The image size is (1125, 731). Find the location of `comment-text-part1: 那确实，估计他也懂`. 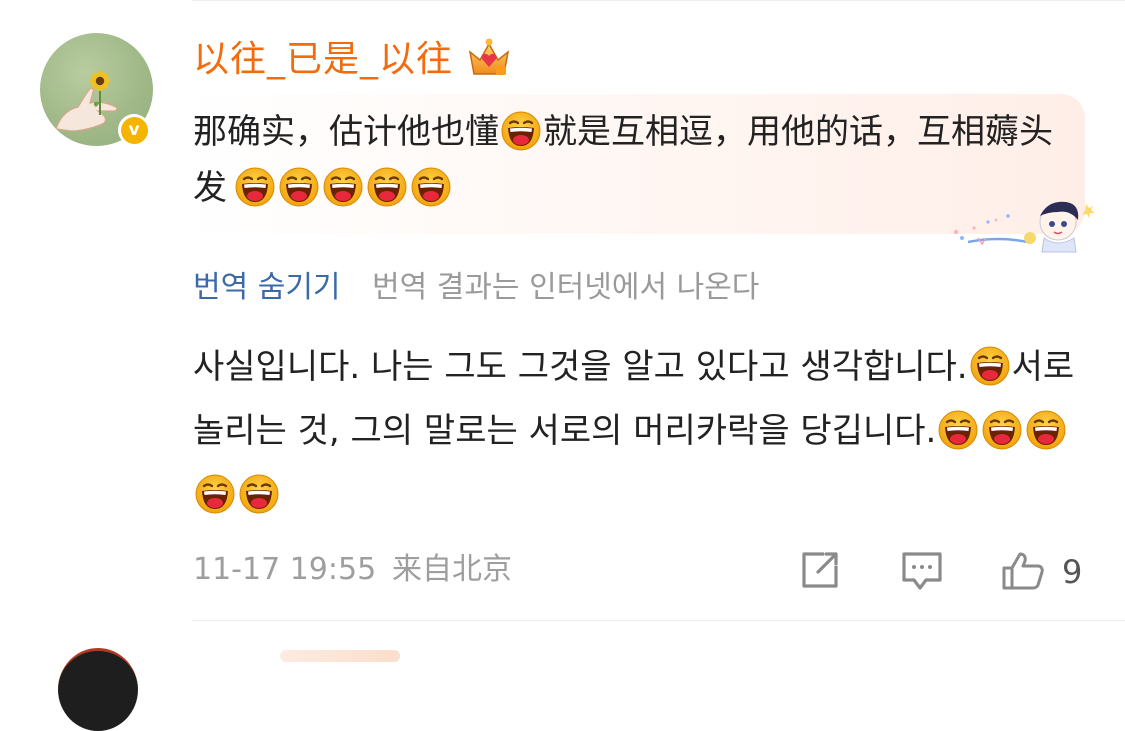

comment-text-part1: 那确实，估计他也懂 is located at coordinates (346, 132).